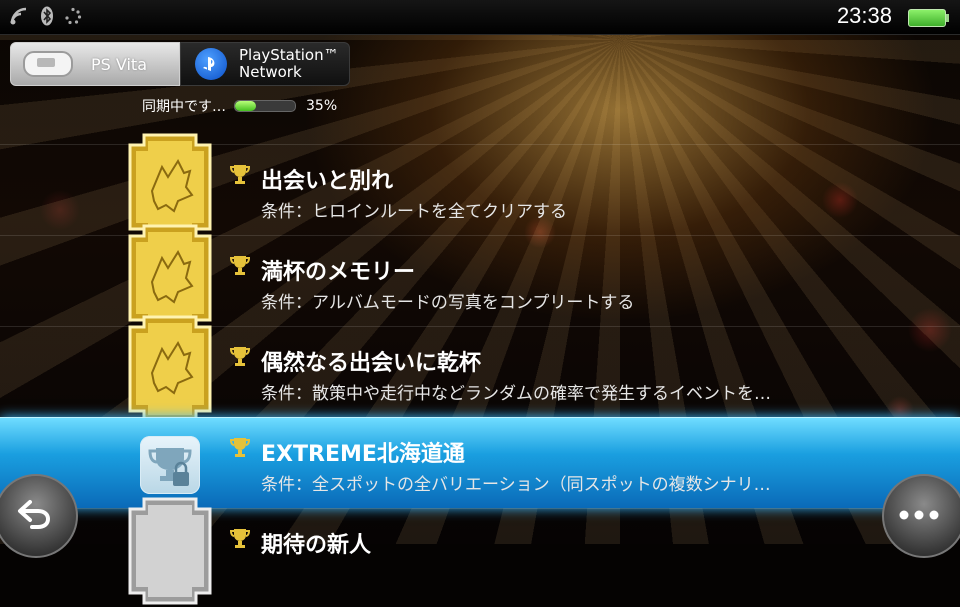  Describe the element at coordinates (270, 72) in the screenshot. I see `tab-psn-label-line2: Network` at that location.